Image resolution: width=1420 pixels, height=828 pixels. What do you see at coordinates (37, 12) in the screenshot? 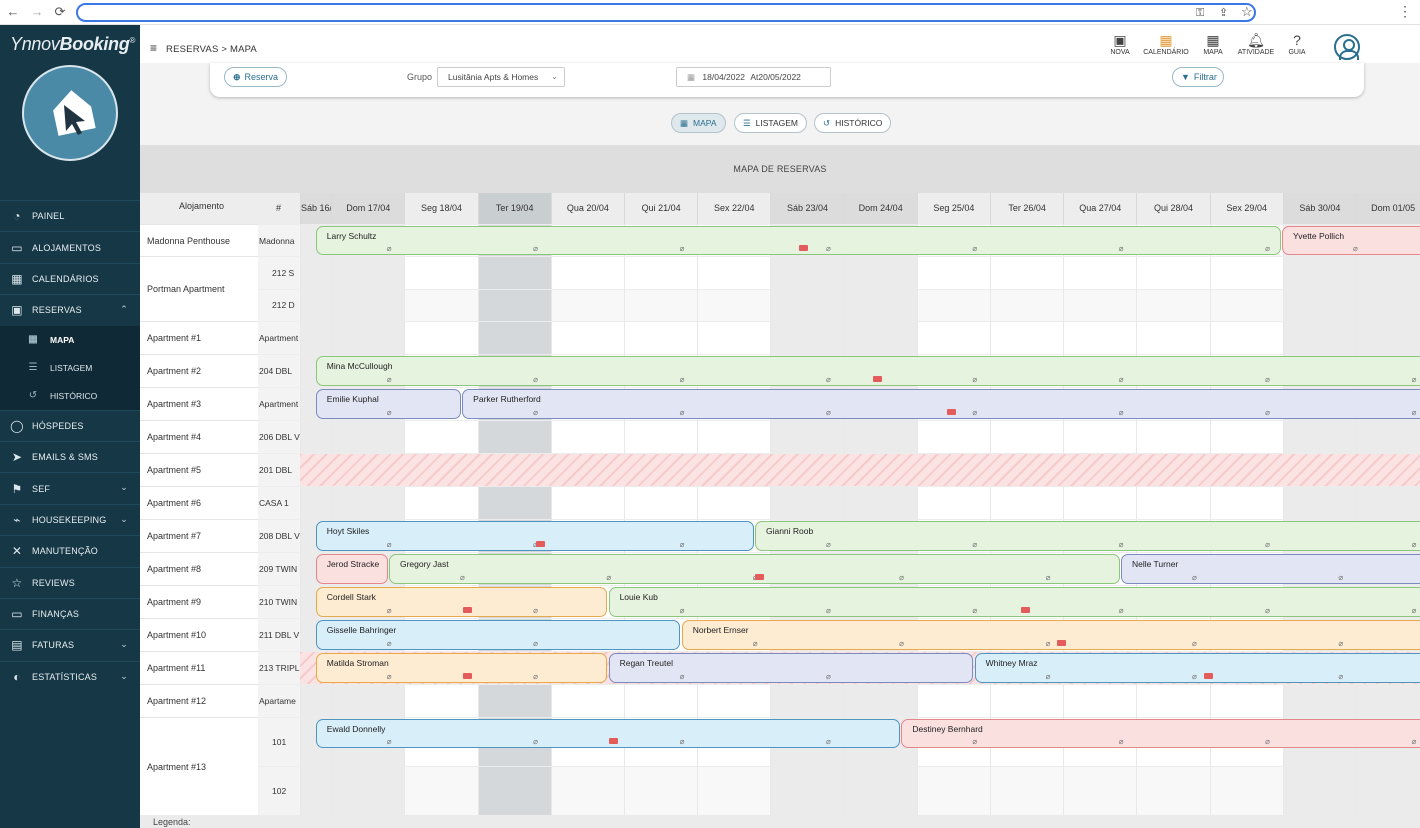
I see `forward-icon: →` at bounding box center [37, 12].